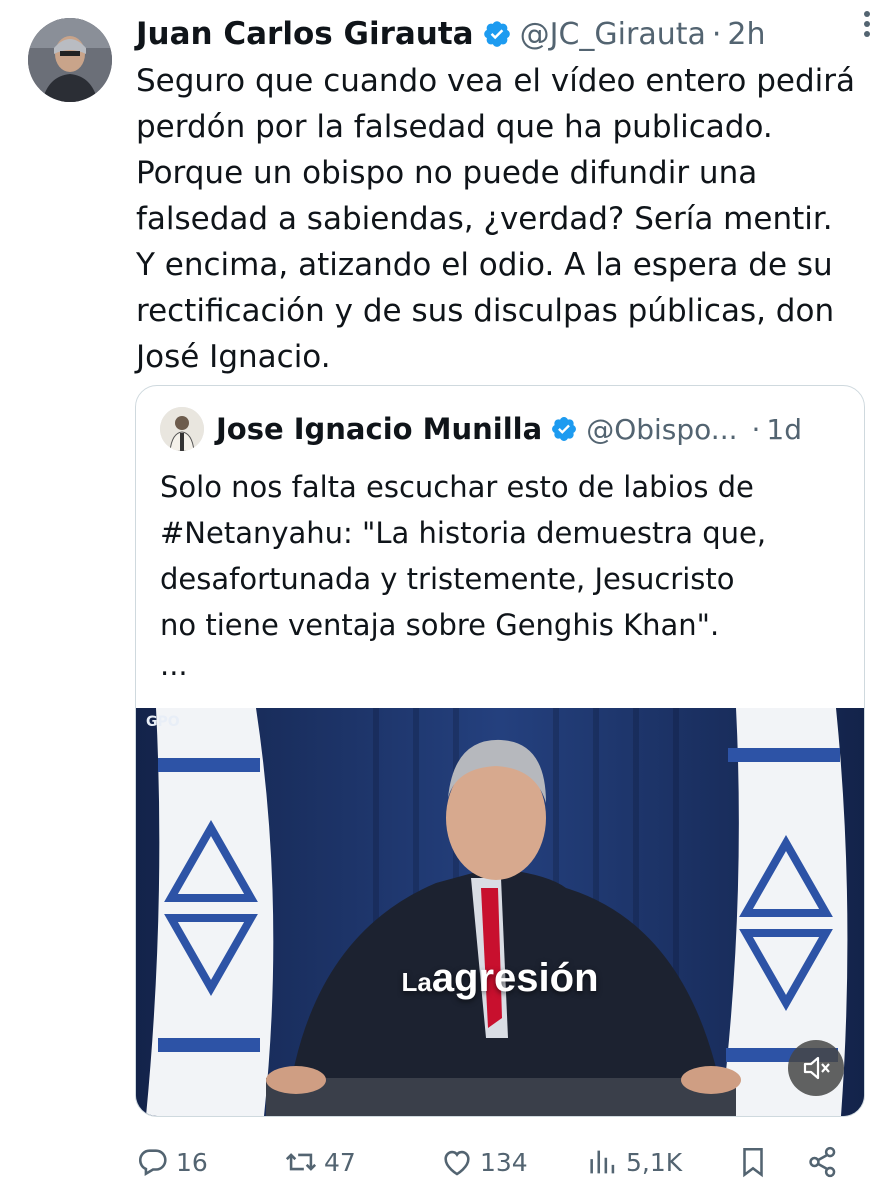  Describe the element at coordinates (301, 1162) in the screenshot. I see `repost-icon` at that location.